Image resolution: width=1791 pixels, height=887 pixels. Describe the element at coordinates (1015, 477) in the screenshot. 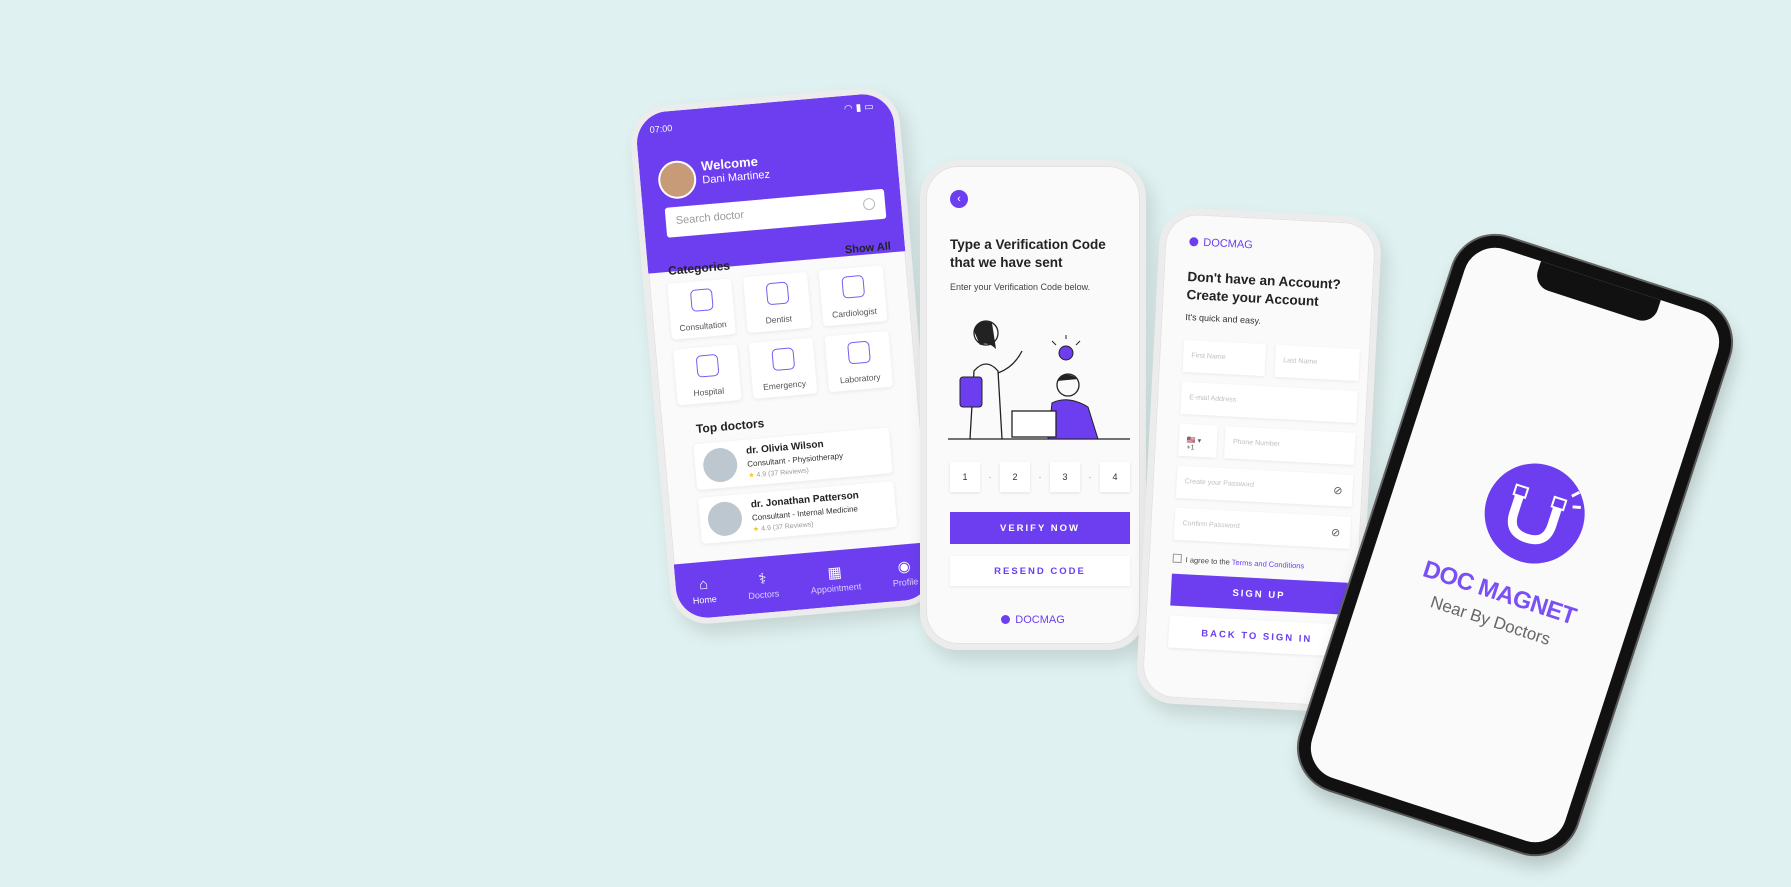

I see `code-box-2: 2` at that location.